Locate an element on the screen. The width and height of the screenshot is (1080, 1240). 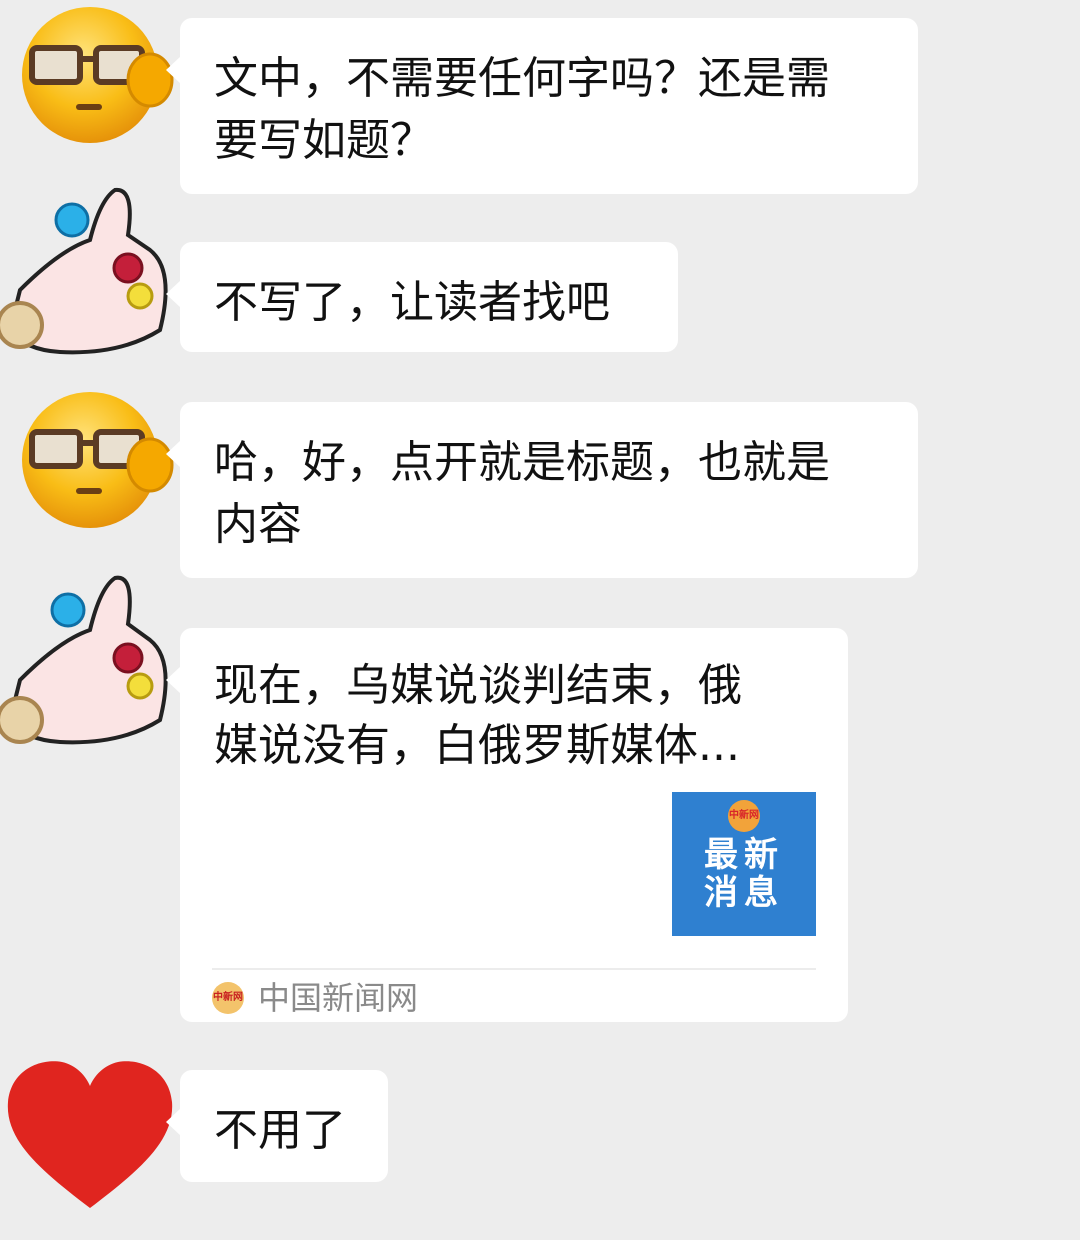
red-heart-icon is located at coordinates (90, 1134).